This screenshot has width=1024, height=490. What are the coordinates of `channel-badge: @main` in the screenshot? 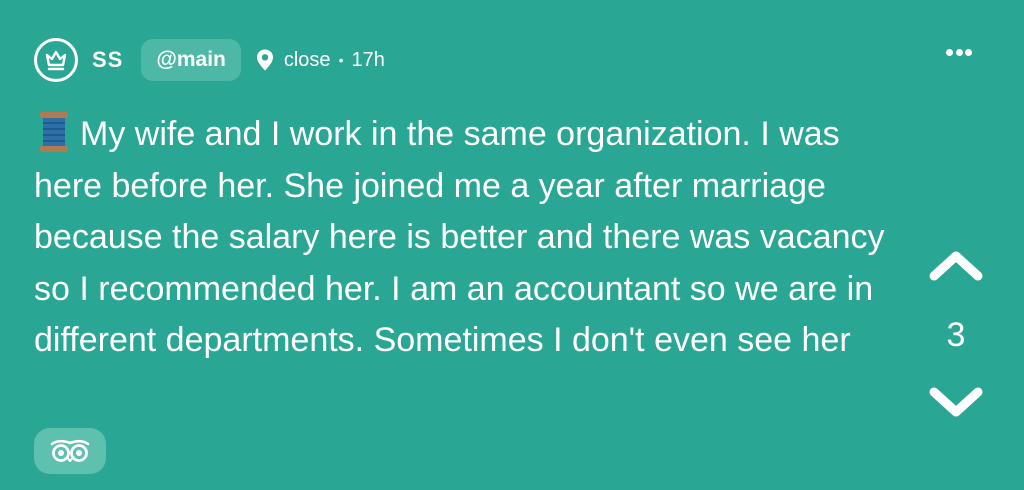 It's located at (191, 60).